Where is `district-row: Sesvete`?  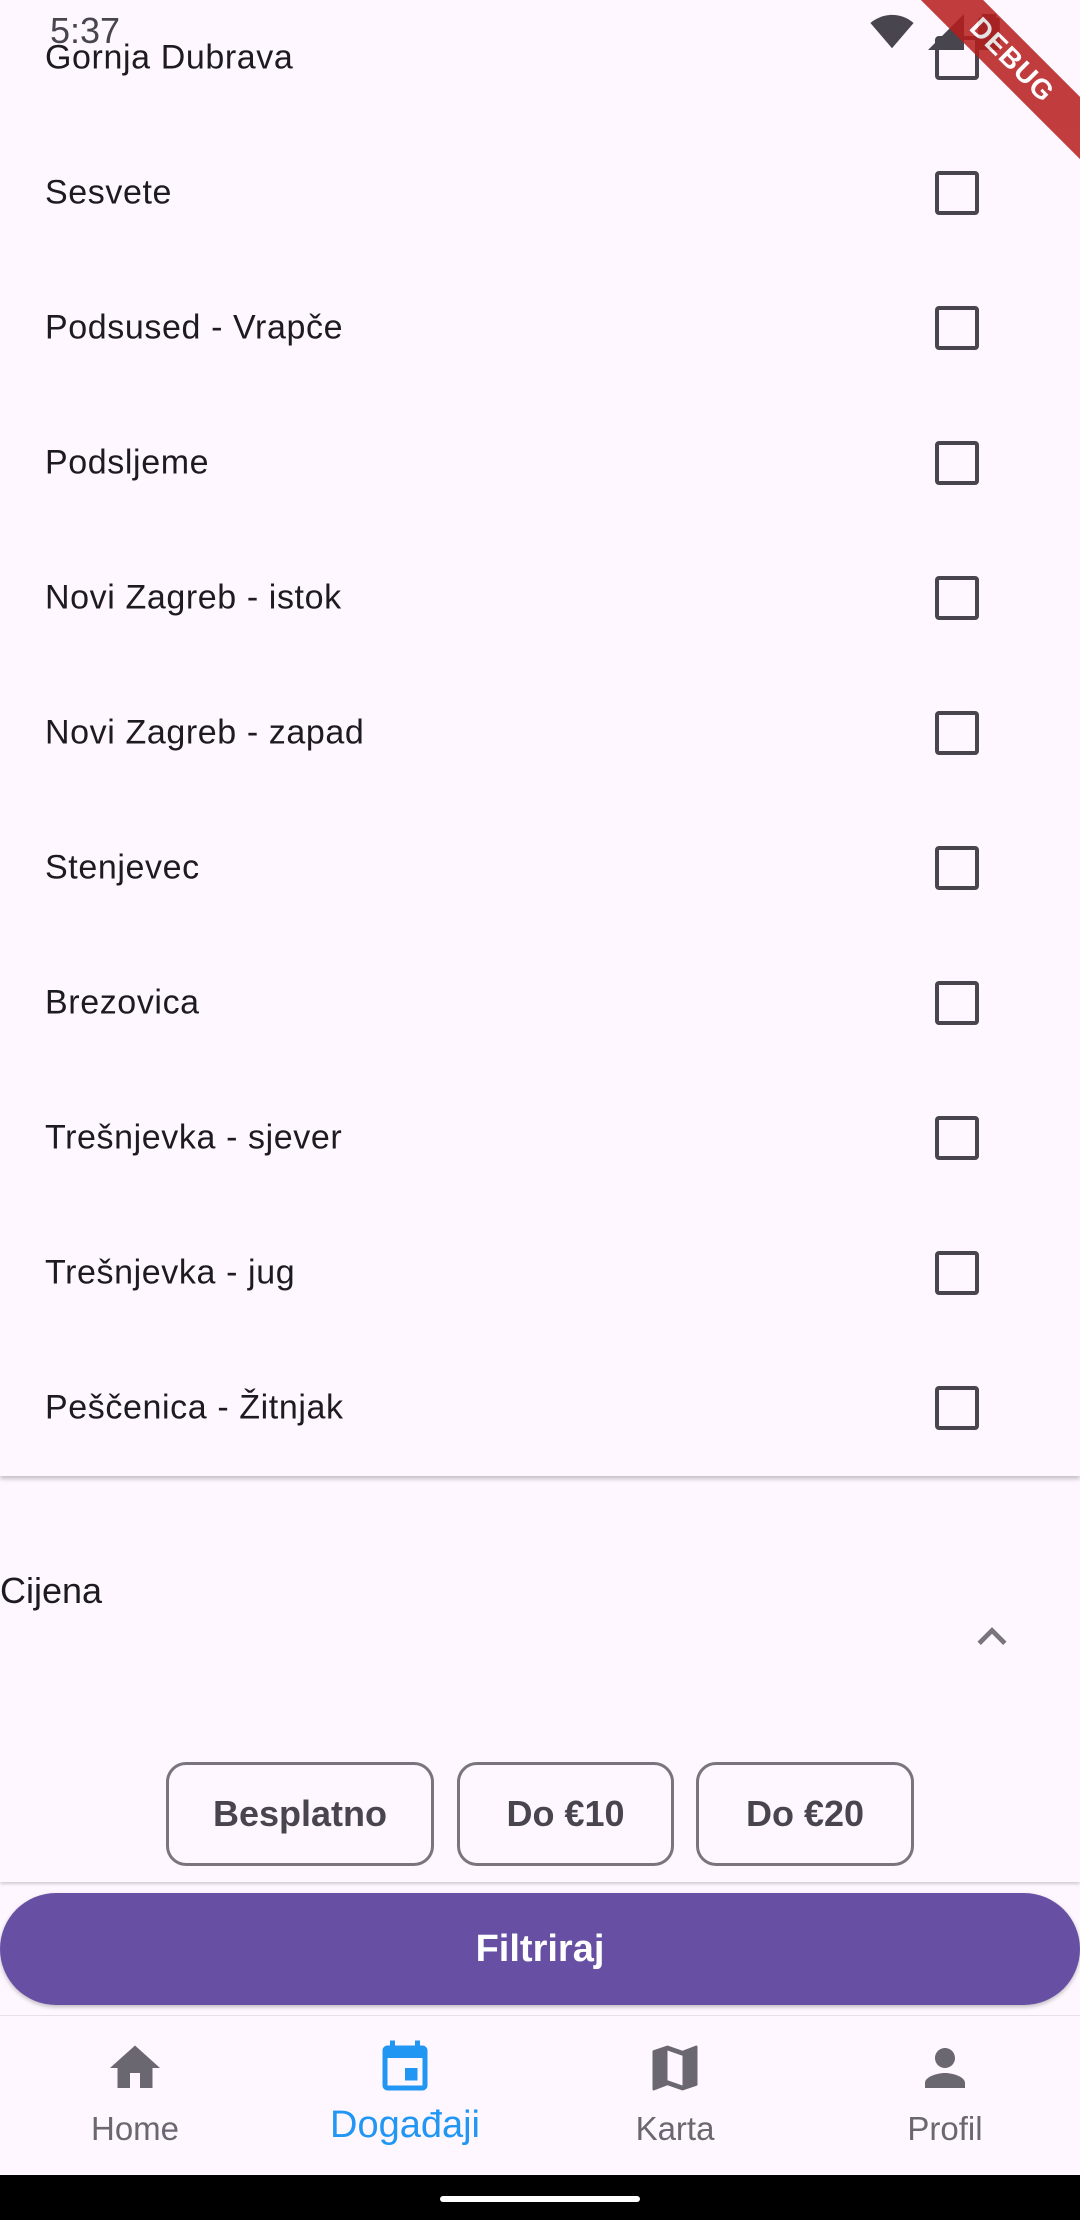 district-row: Sesvete is located at coordinates (540, 192).